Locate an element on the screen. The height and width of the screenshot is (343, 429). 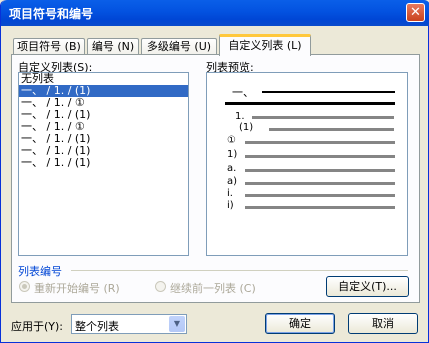
numbering-section-label: 列表编号 is located at coordinates (40, 271).